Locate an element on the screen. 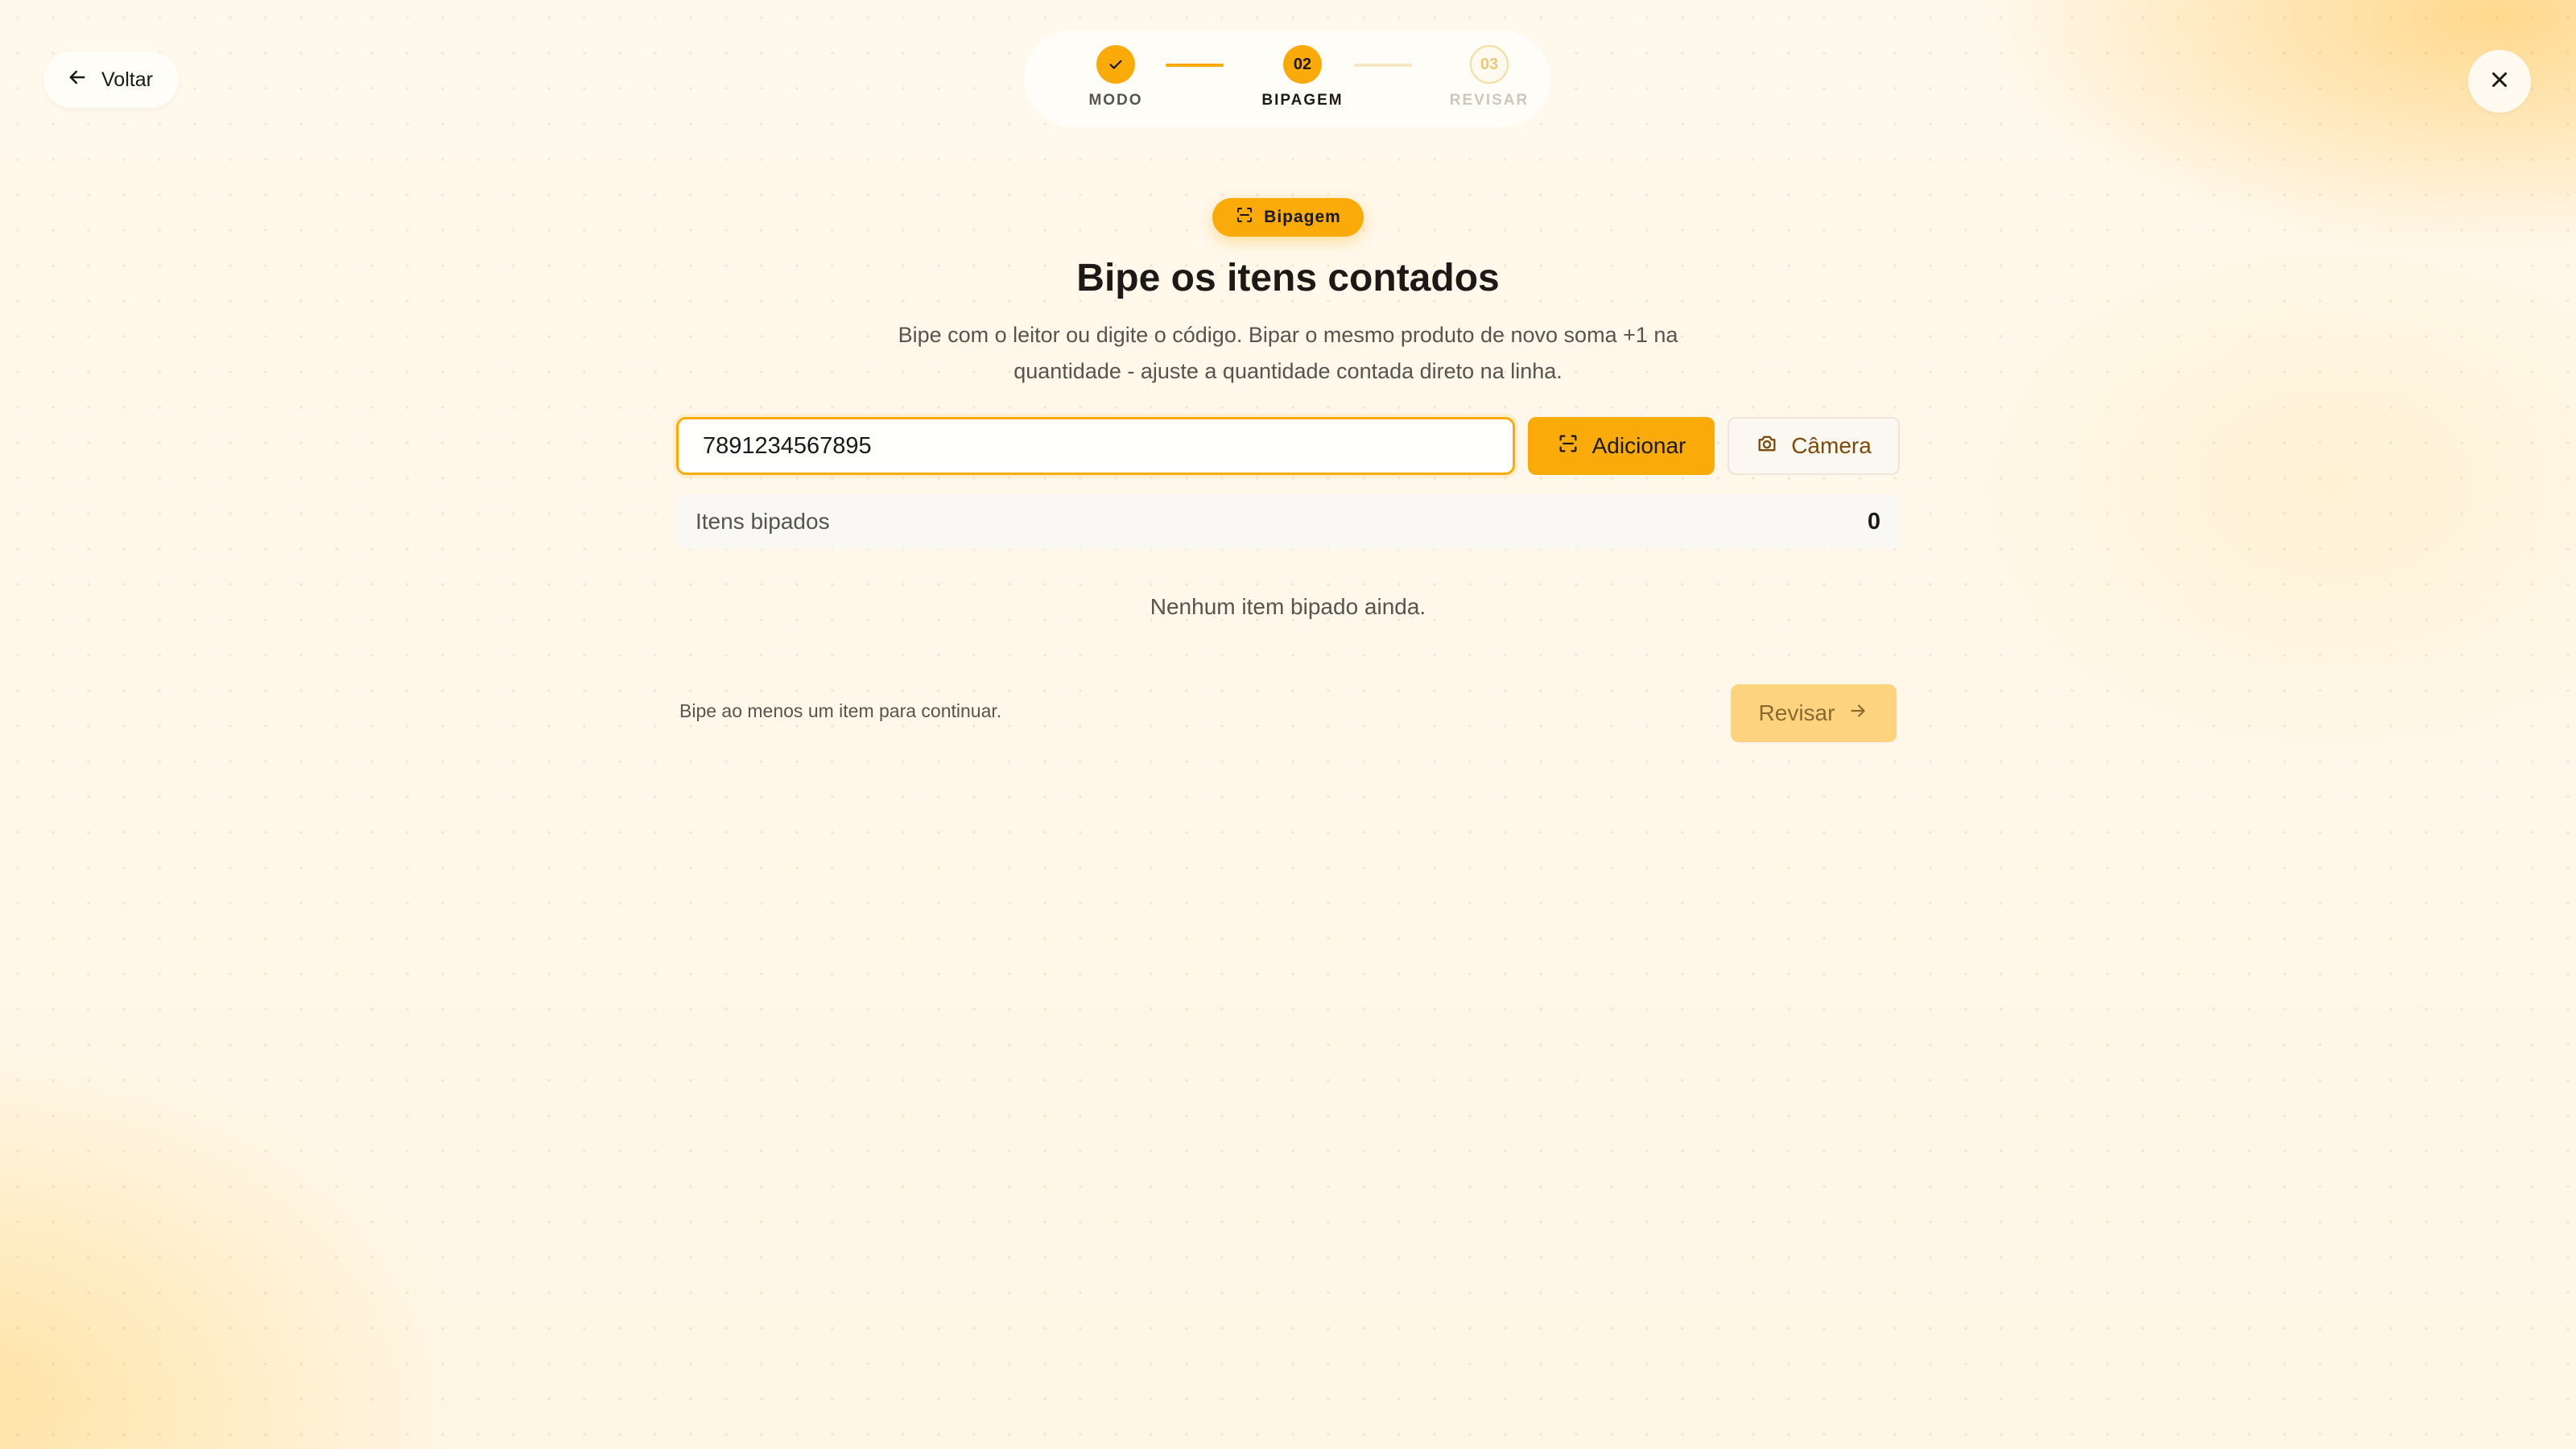 This screenshot has width=2576, height=1449. camera-icon is located at coordinates (1767, 446).